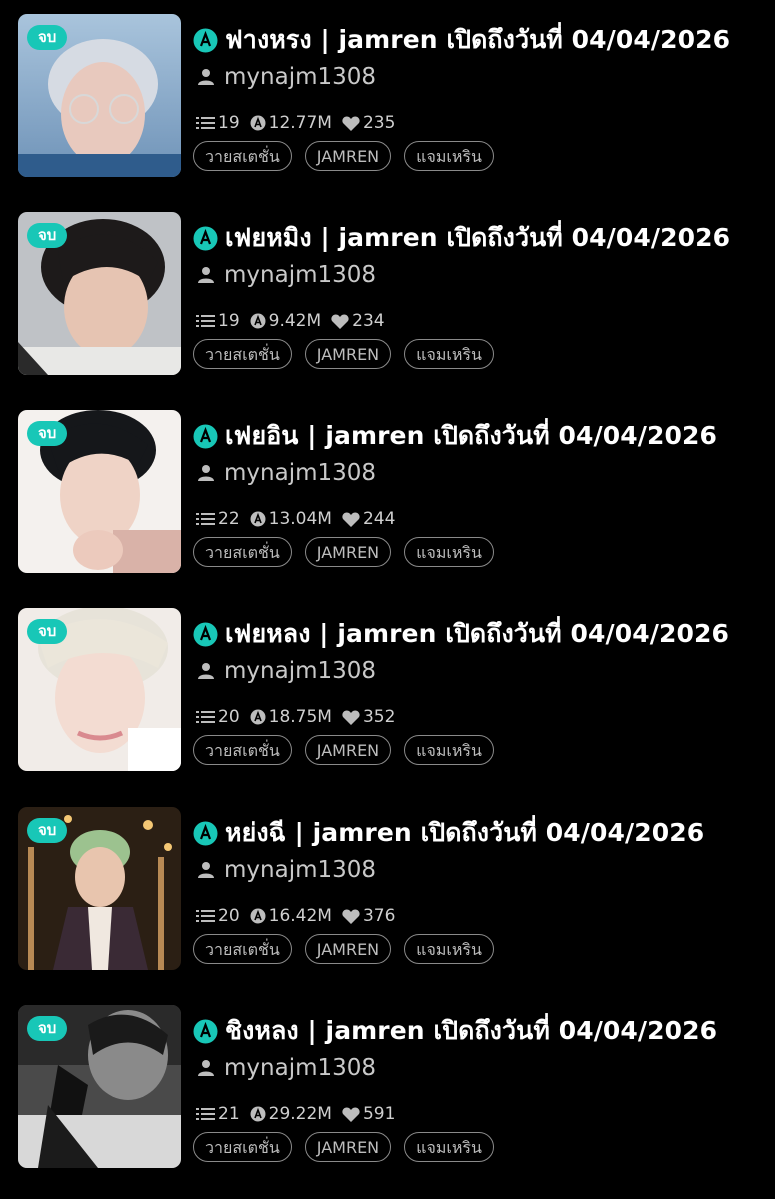  What do you see at coordinates (300, 717) in the screenshot?
I see `views-count: 18.75M` at bounding box center [300, 717].